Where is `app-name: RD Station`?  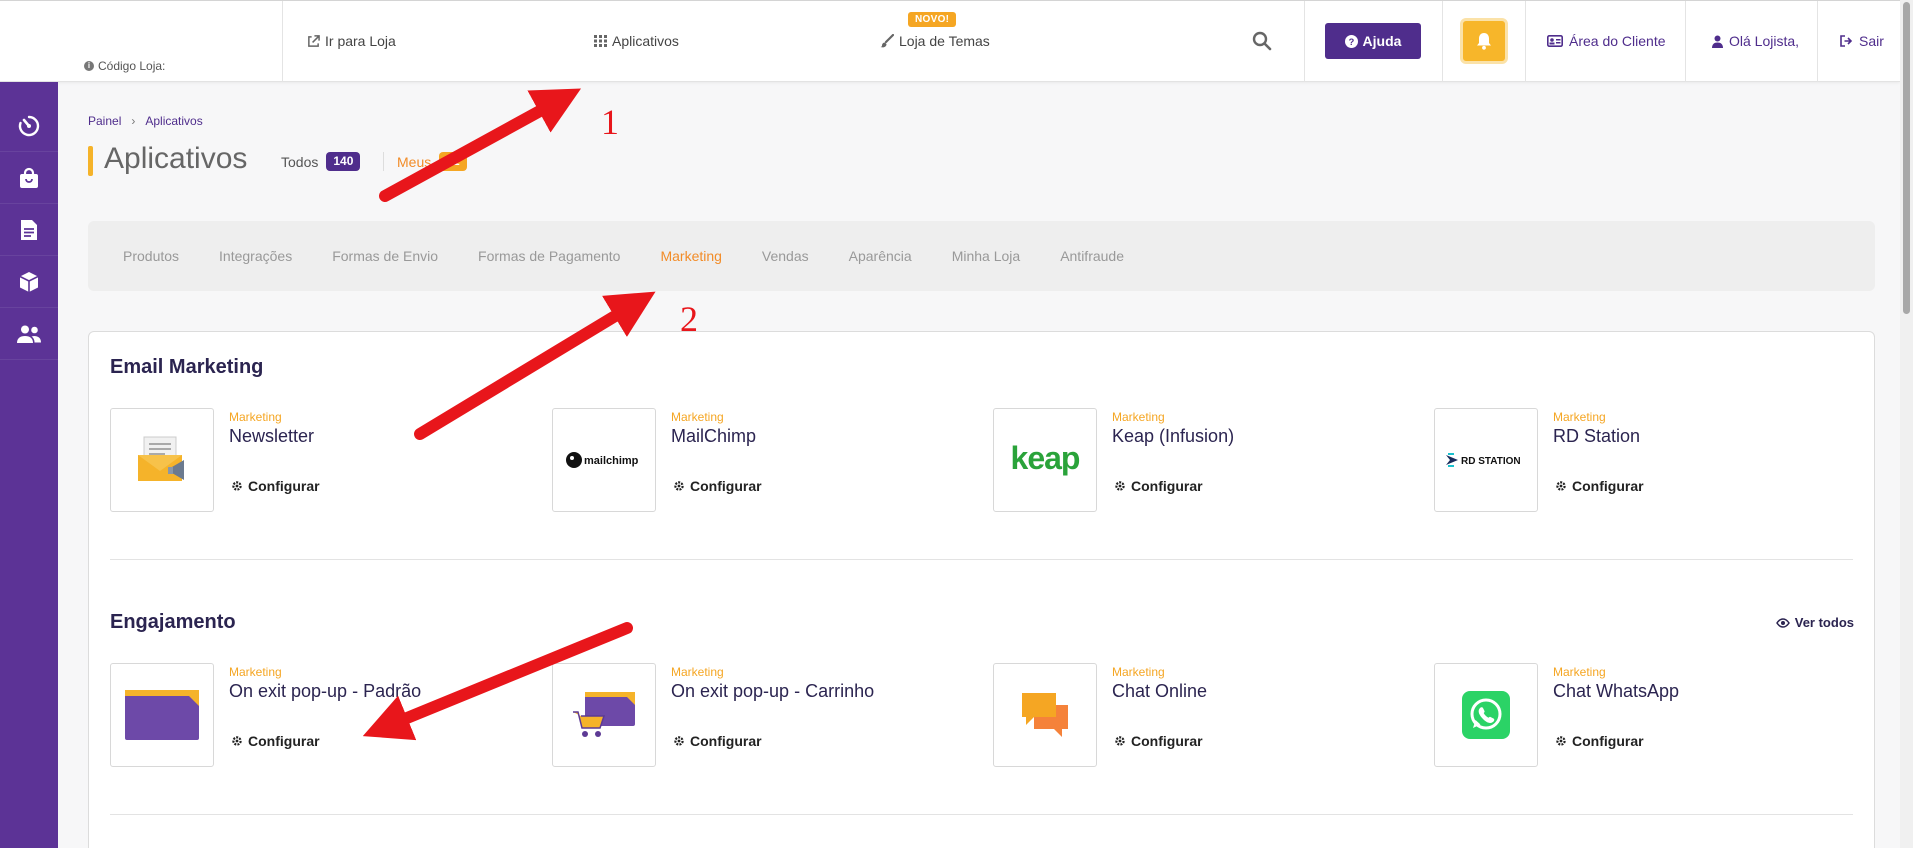
app-name: RD Station is located at coordinates (1597, 436).